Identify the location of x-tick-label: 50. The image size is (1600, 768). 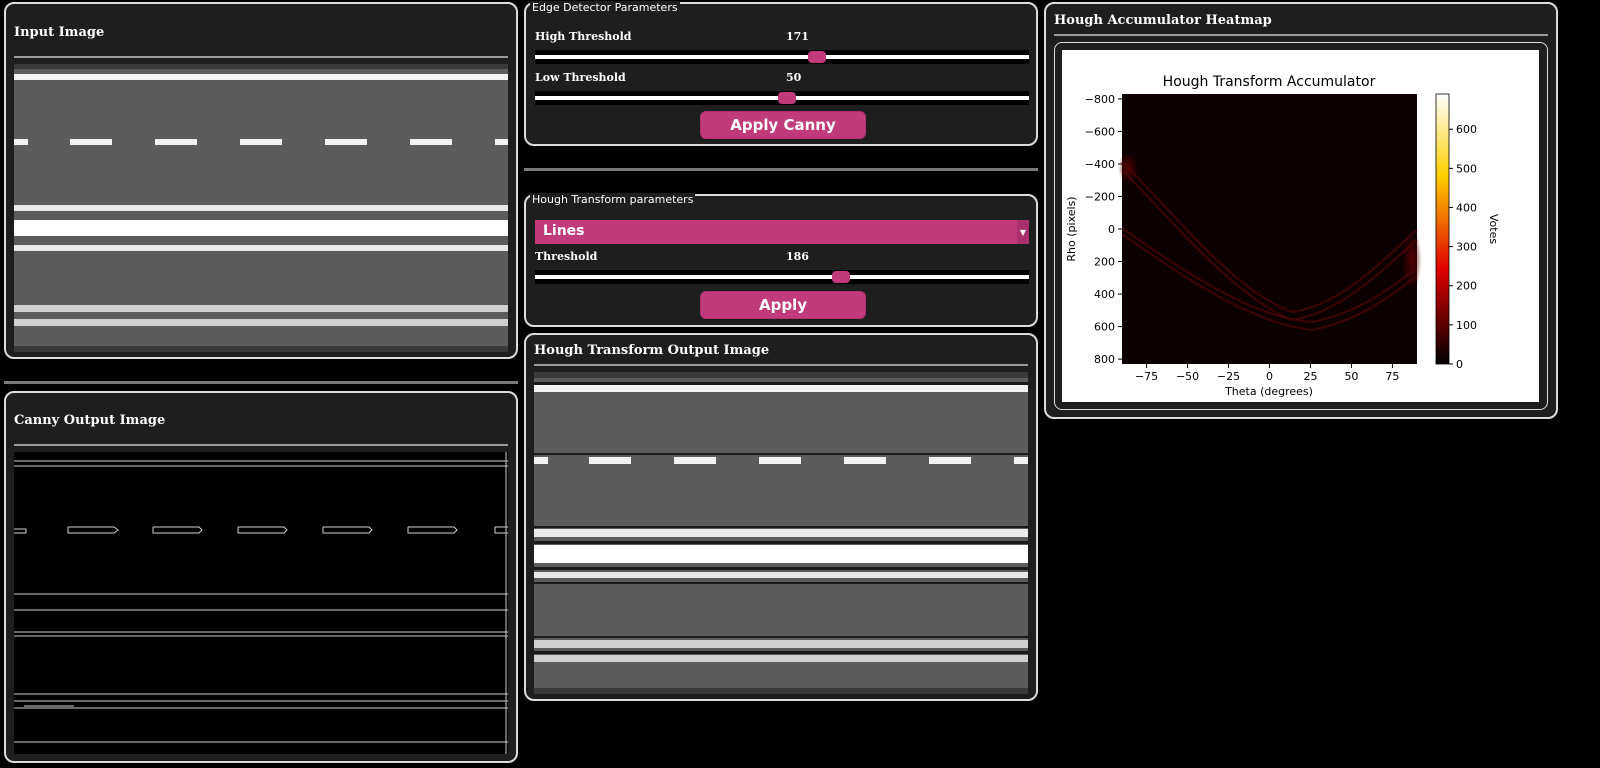
(1351, 376).